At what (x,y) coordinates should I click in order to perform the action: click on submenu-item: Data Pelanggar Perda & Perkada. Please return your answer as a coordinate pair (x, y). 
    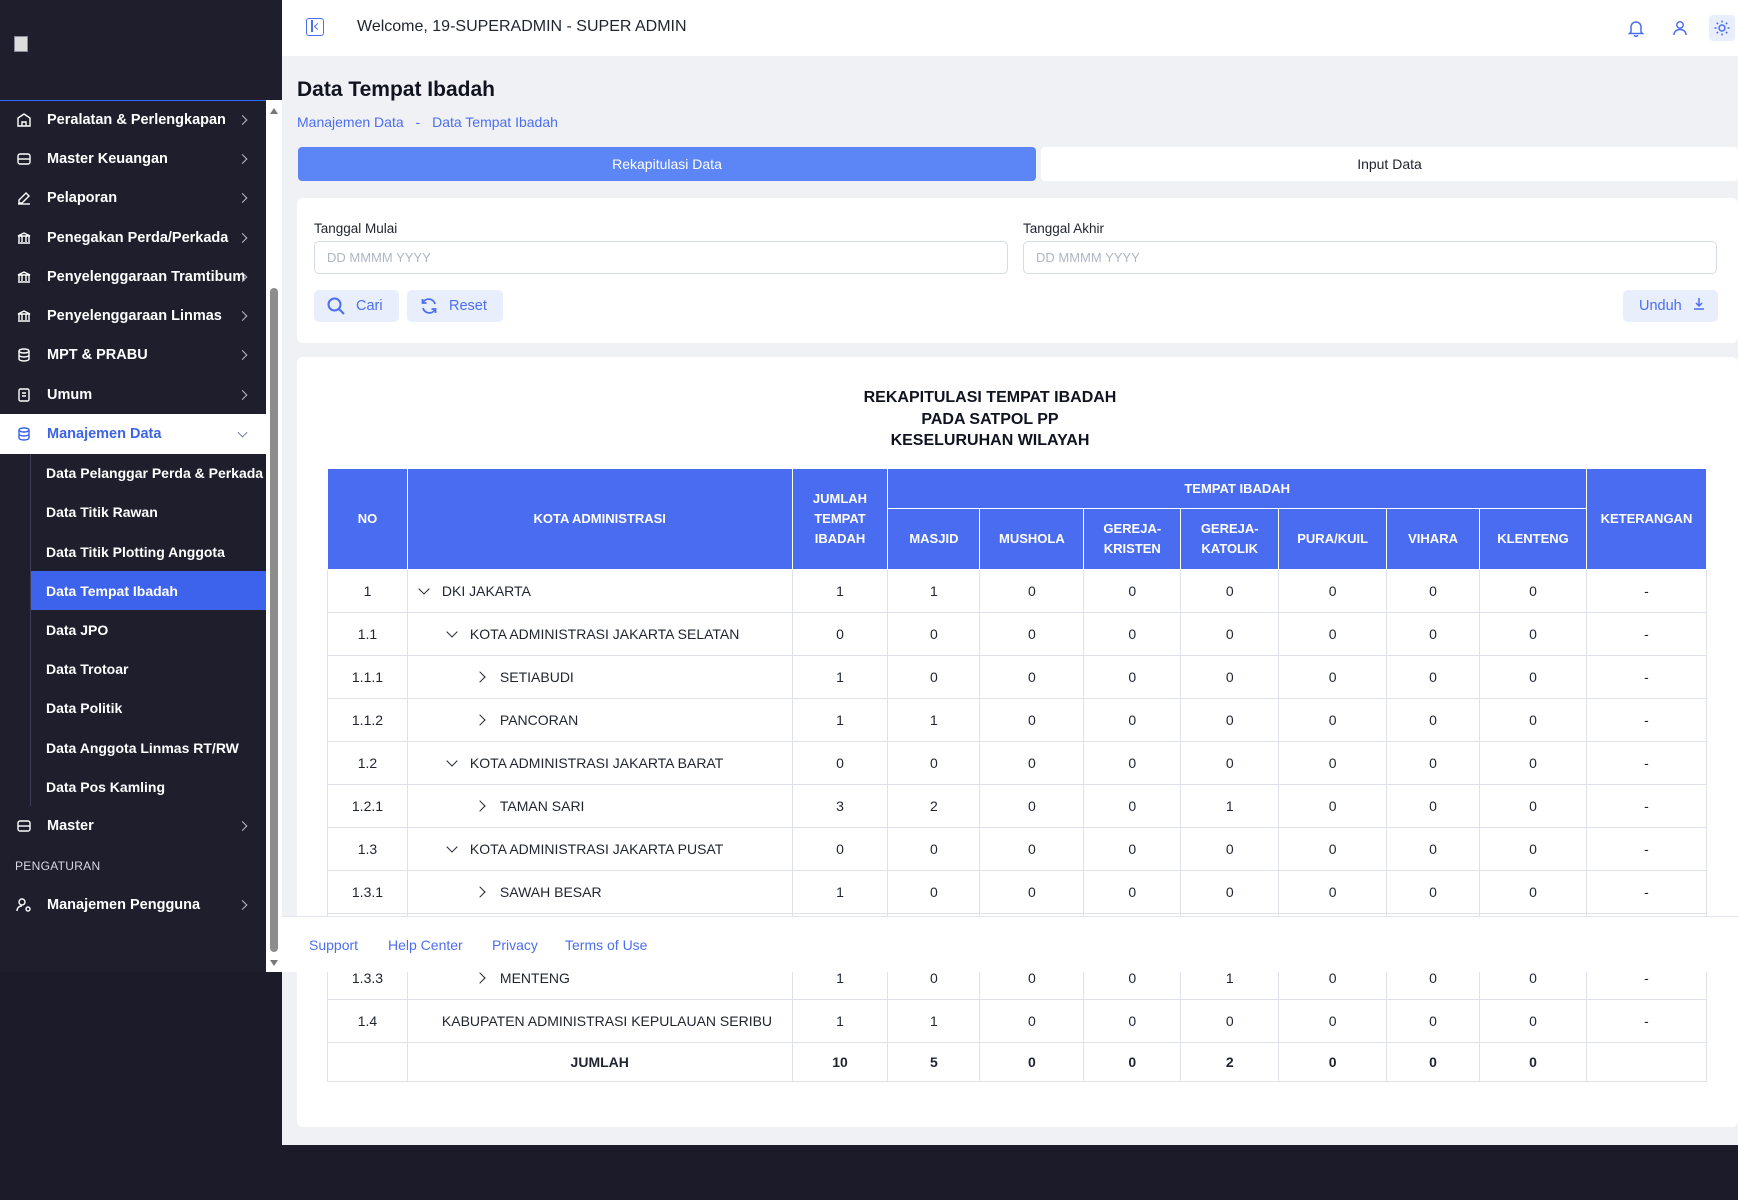
    Looking at the image, I should click on (133, 473).